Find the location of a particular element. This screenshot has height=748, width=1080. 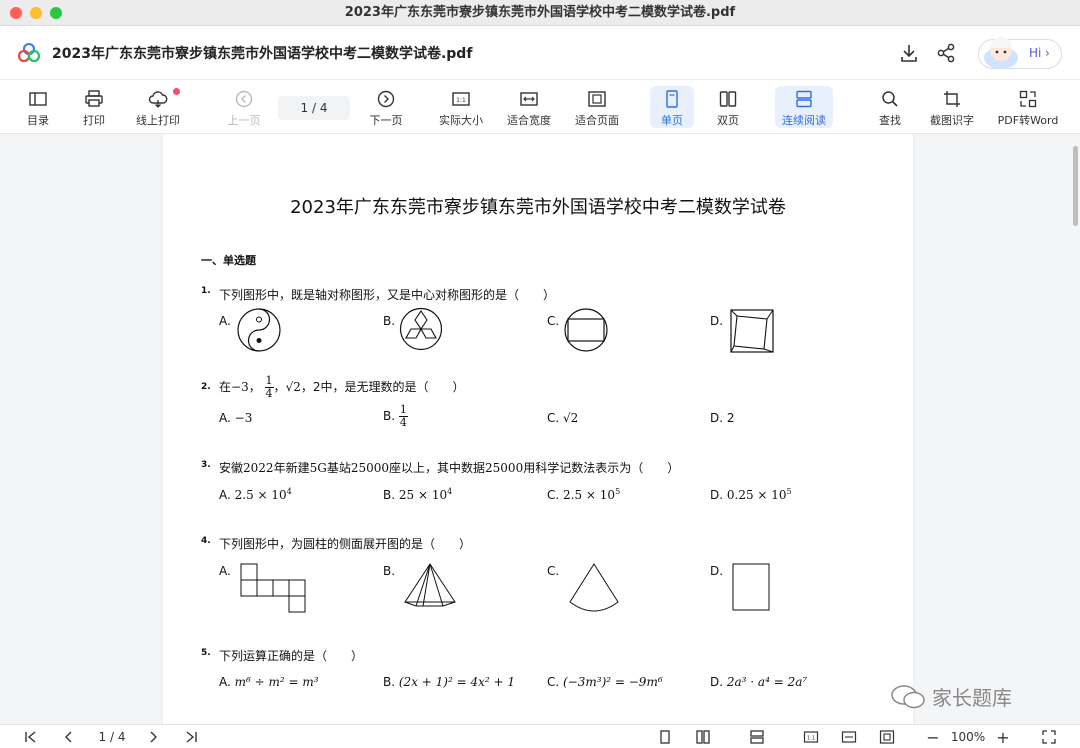

continuous-read-button: 连续阅读 is located at coordinates (804, 107).